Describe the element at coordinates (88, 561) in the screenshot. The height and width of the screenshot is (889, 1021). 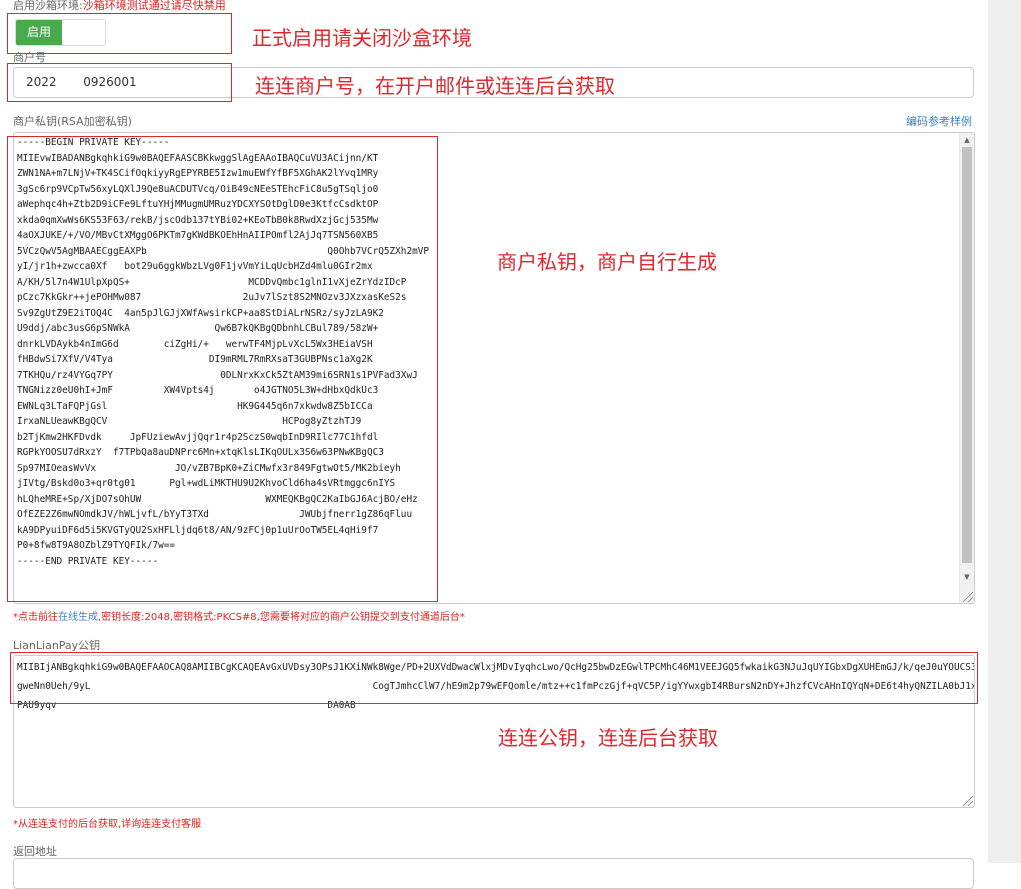
I see `private-key-line: -----END PRIVATE KEY-----` at that location.